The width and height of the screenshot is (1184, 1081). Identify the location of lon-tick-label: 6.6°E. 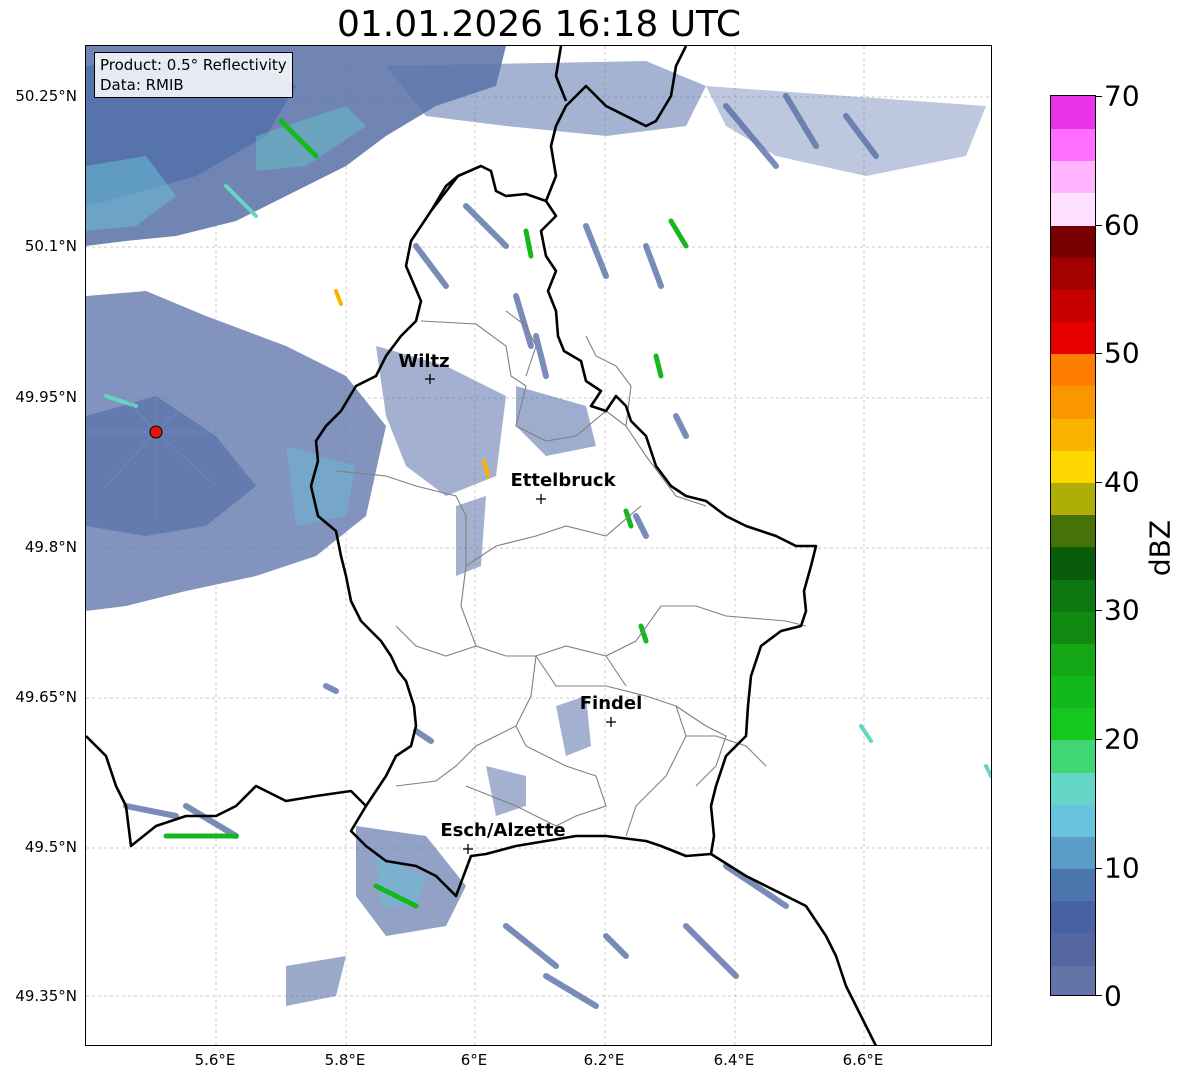
(863, 1060).